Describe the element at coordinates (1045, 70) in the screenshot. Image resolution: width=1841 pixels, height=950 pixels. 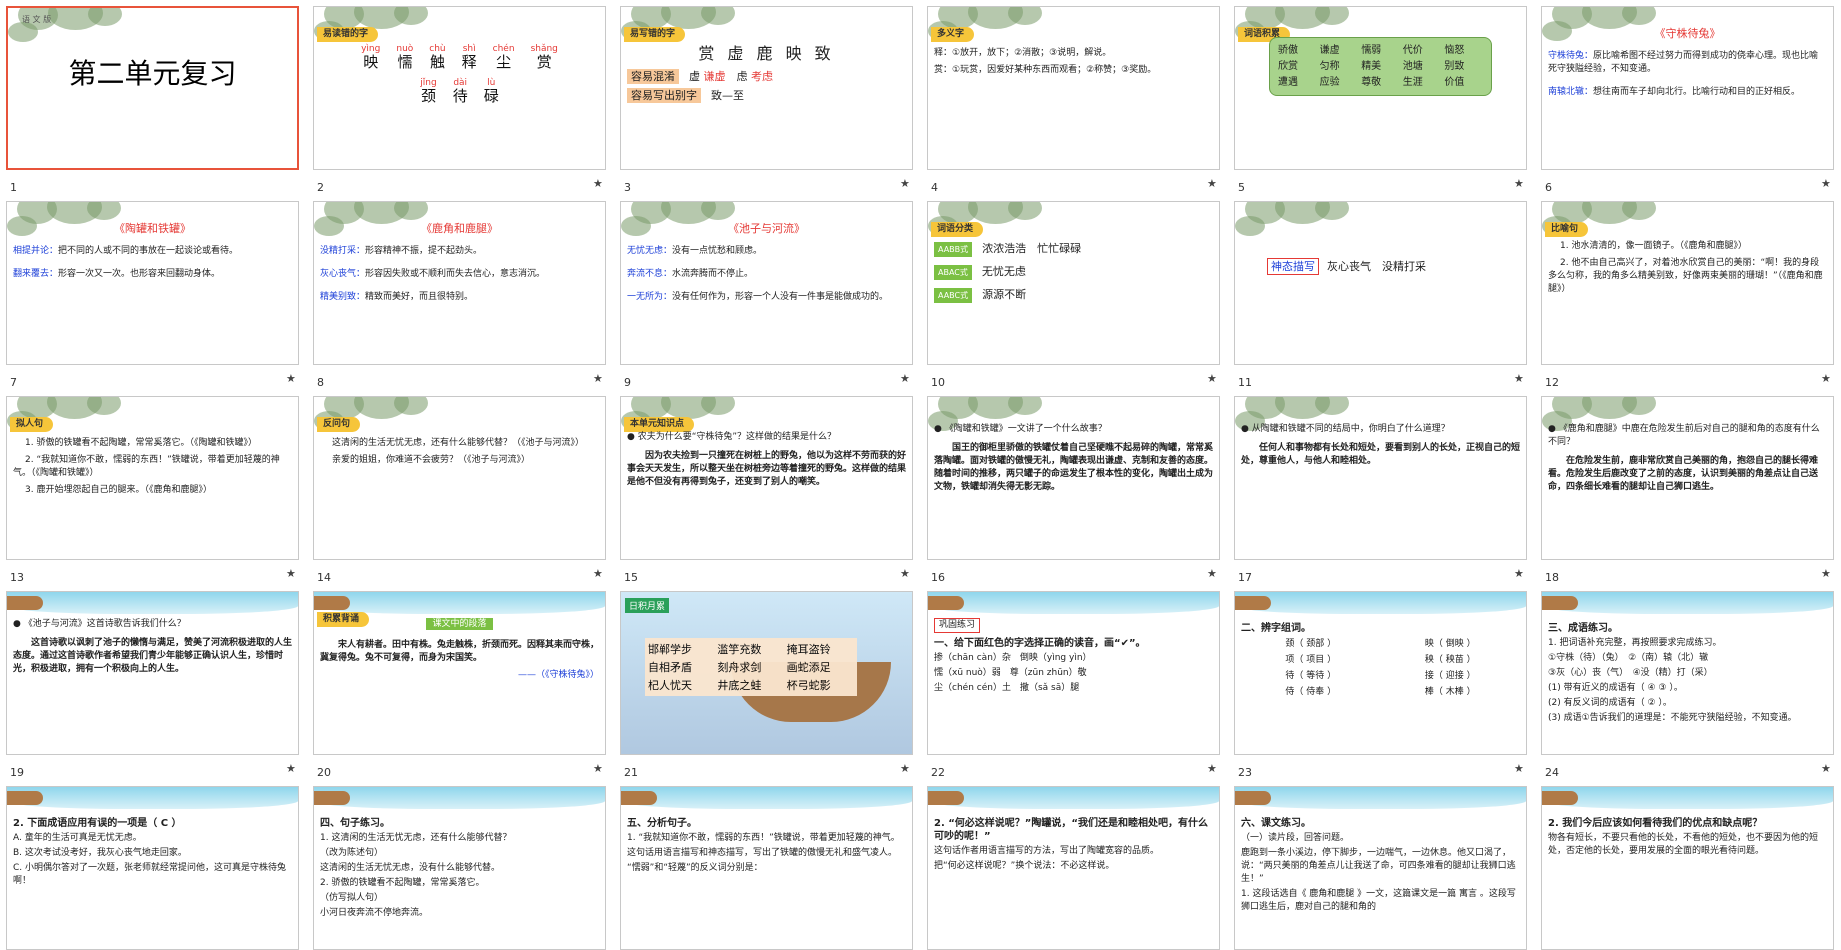
I see `body-line: 赏：①玩赏，因爱好某种东西而观看；②称赞；③奖励。` at that location.